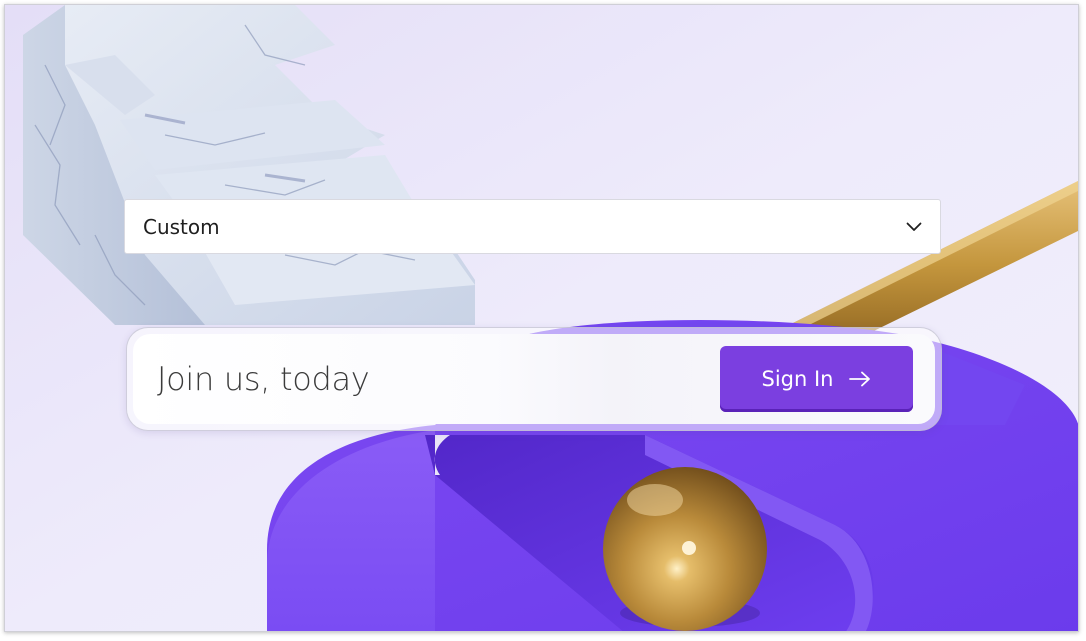 The image size is (1086, 641). I want to click on signin-card: Join us, today Sign In, so click(534, 379).